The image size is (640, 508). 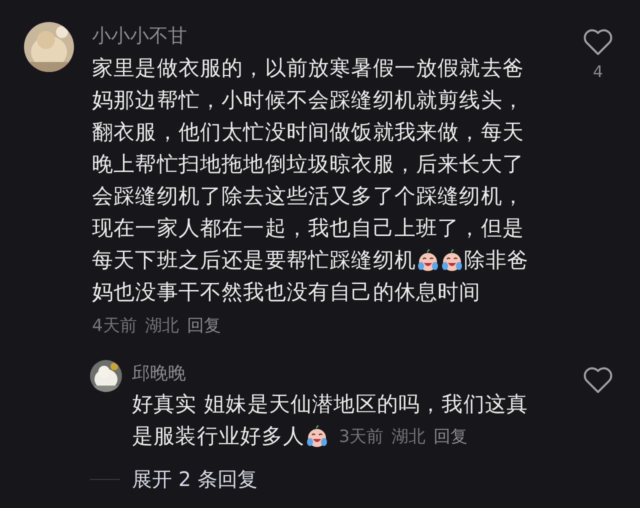 I want to click on expand-replies-button: 展开 2 条回复, so click(x=195, y=479).